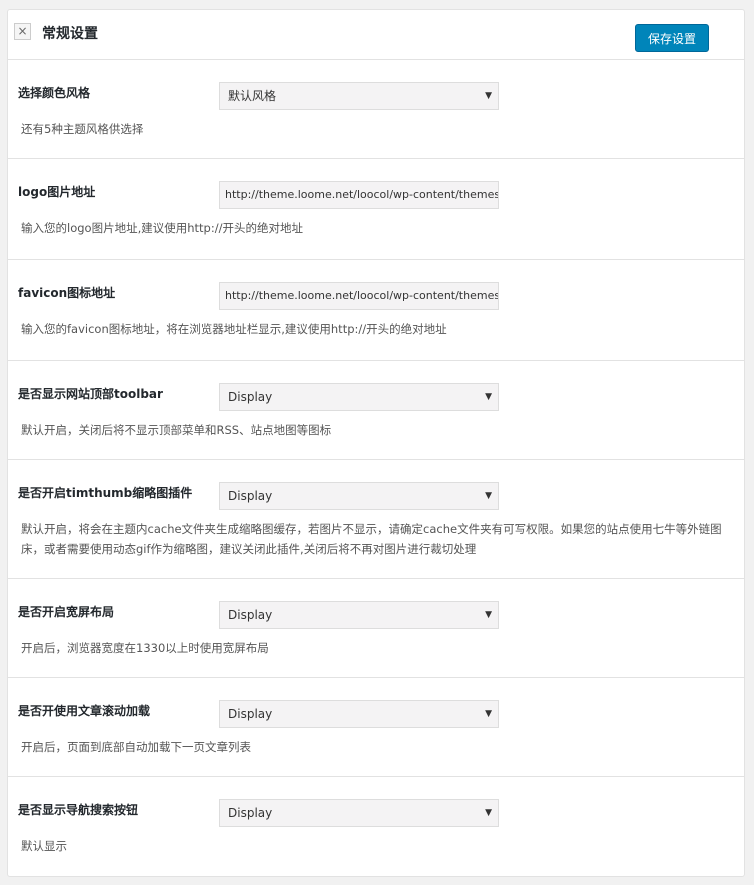  What do you see at coordinates (70, 34) in the screenshot?
I see `page-title: 常规设置` at bounding box center [70, 34].